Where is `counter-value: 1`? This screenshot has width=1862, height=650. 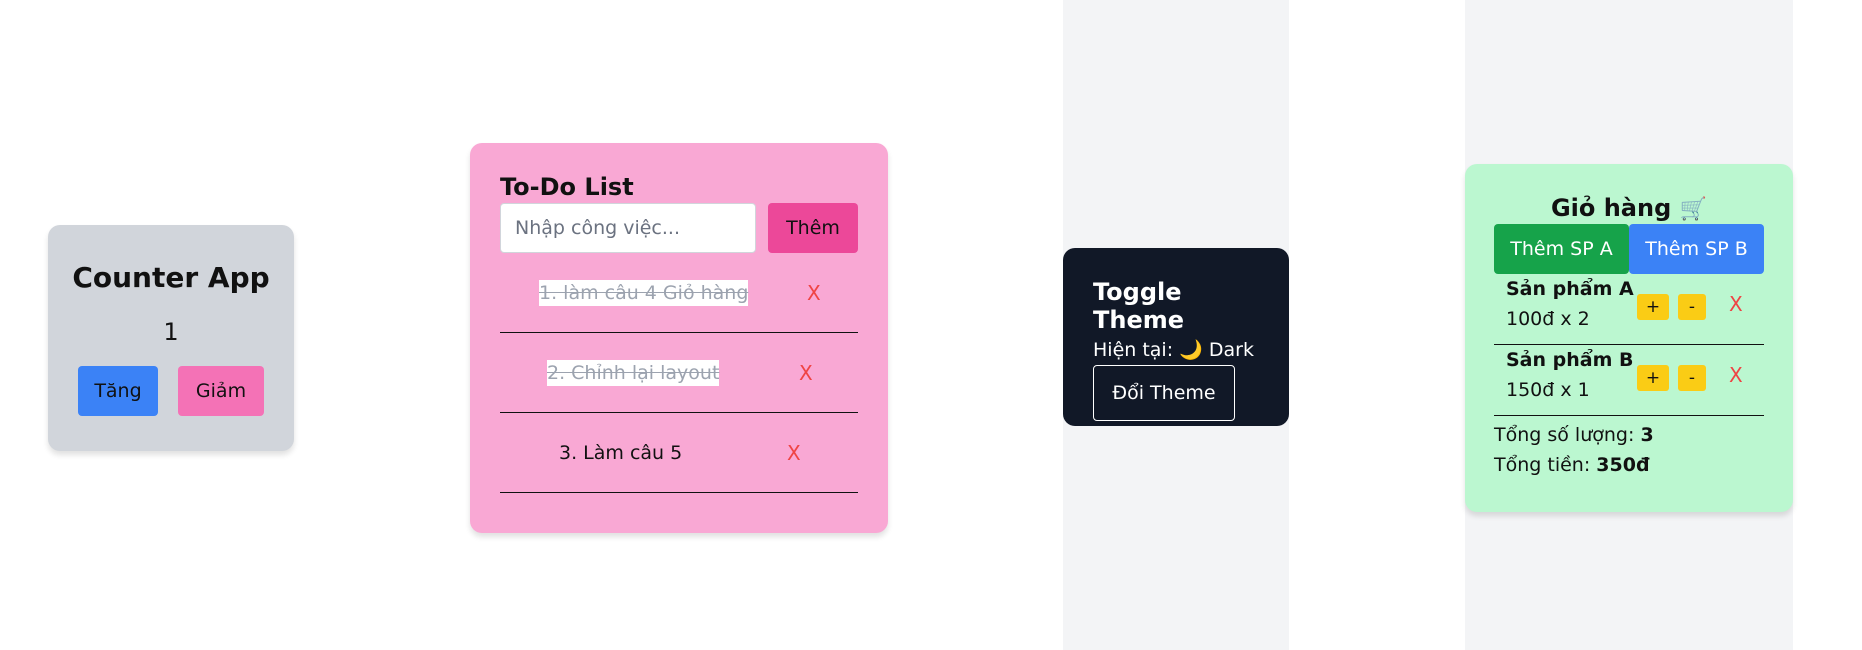 counter-value: 1 is located at coordinates (171, 332).